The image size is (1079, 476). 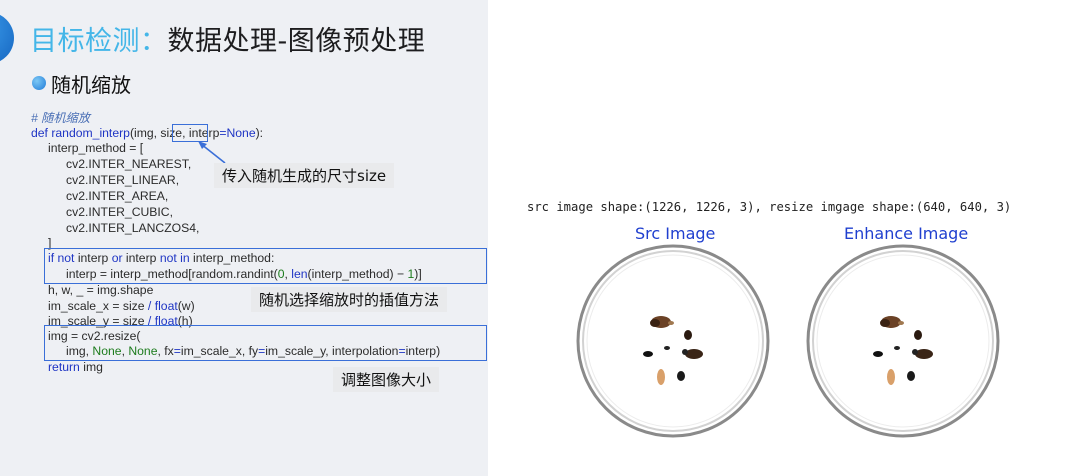 I want to click on code-shape-line: h, w, _ = img.shape, so click(x=101, y=290).